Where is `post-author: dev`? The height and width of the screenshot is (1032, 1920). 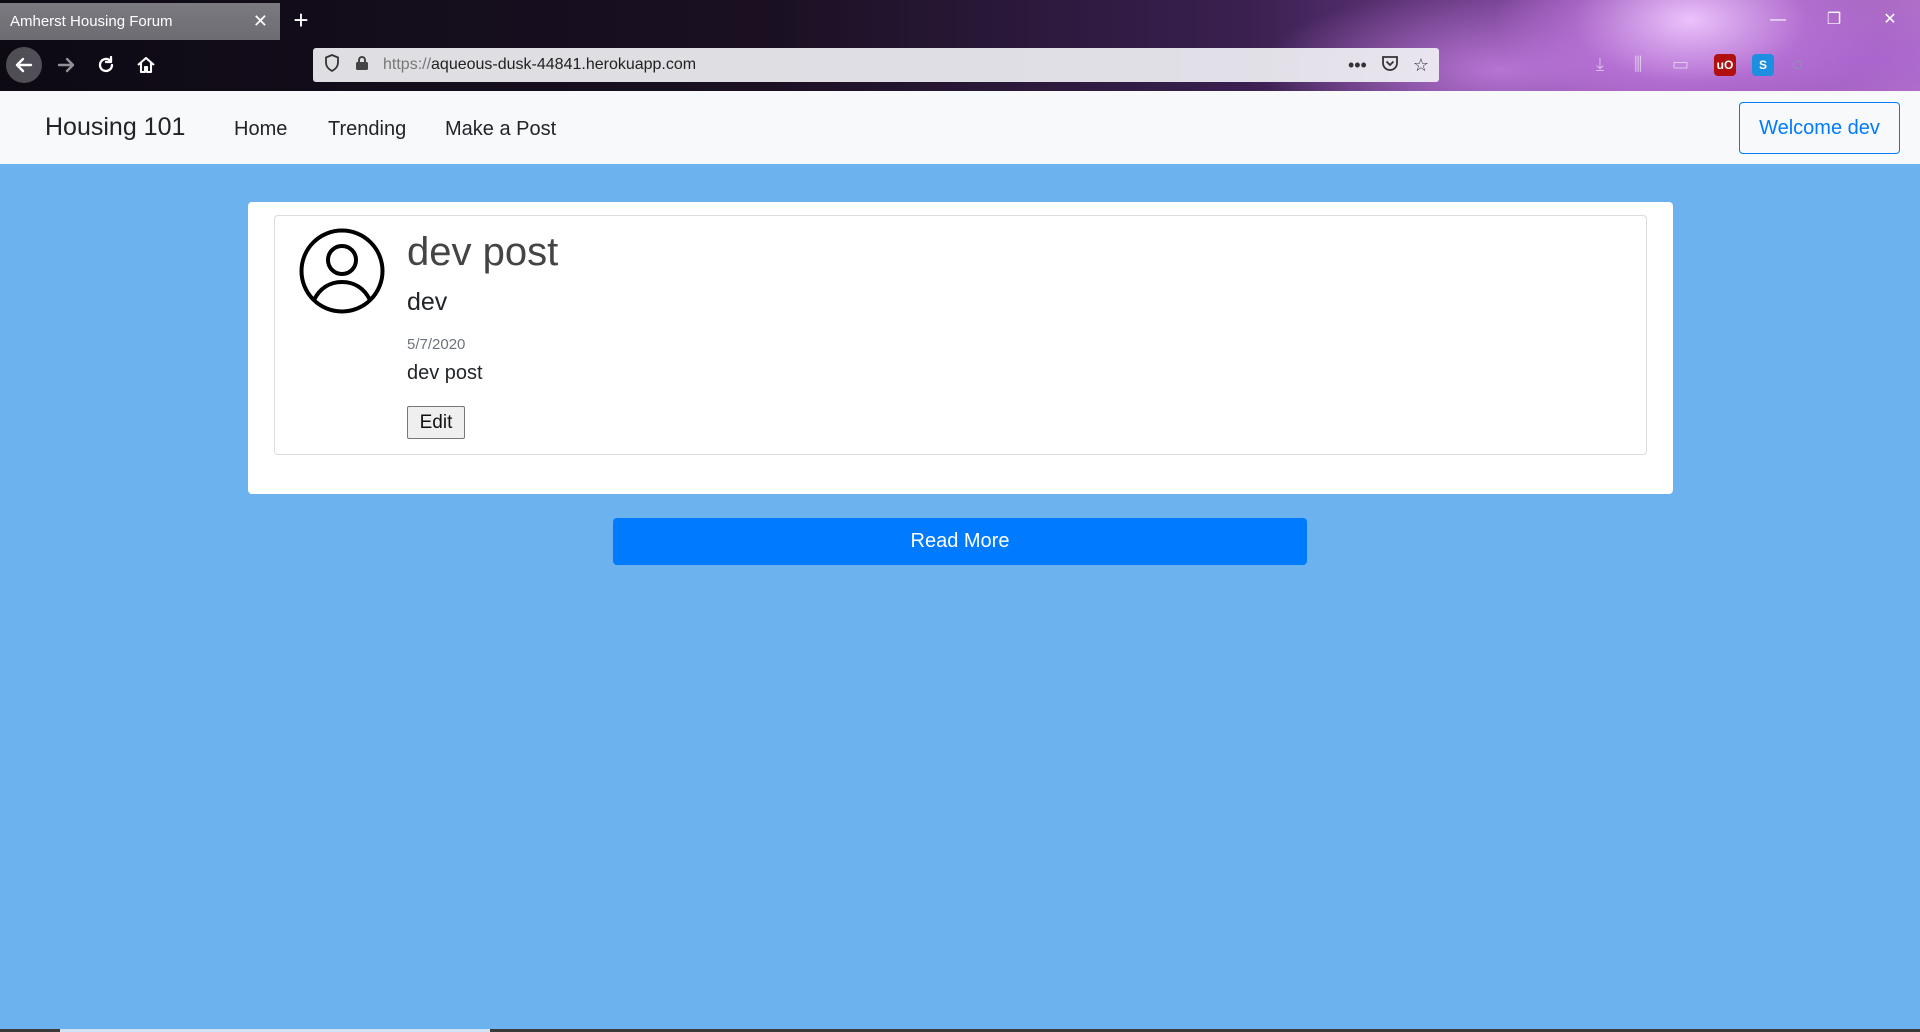 post-author: dev is located at coordinates (427, 302).